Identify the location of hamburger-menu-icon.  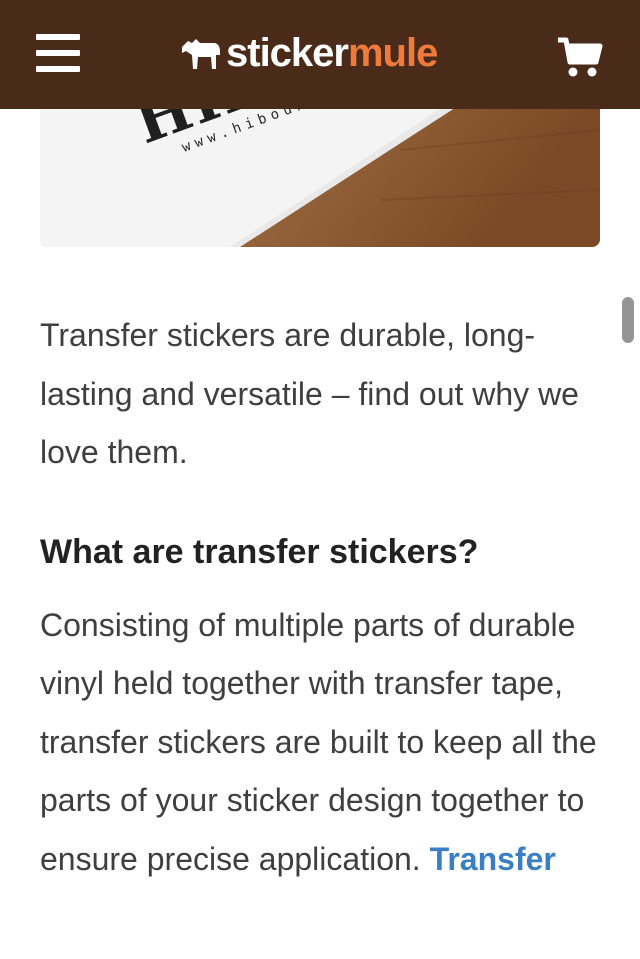
(59, 53).